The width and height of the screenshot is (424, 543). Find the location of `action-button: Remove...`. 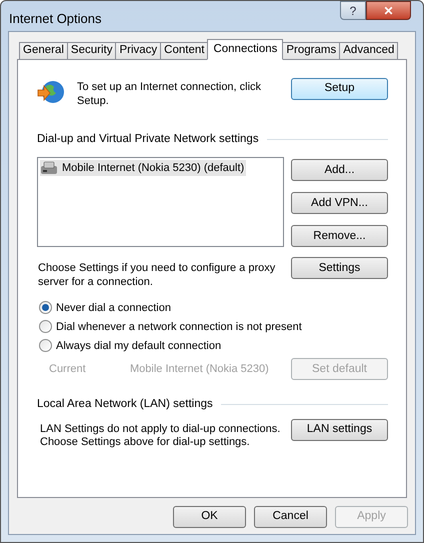

action-button: Remove... is located at coordinates (339, 236).